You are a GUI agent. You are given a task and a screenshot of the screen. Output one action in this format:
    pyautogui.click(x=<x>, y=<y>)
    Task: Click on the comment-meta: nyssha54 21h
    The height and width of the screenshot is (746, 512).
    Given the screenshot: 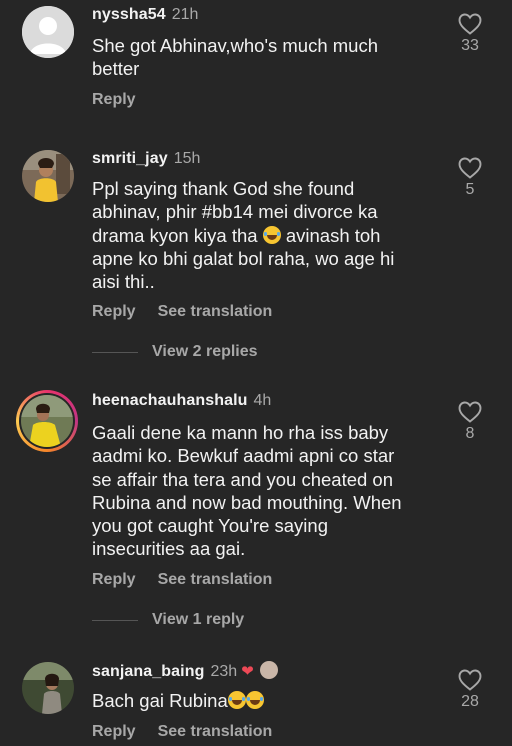 What is the action you would take?
    pyautogui.click(x=145, y=15)
    